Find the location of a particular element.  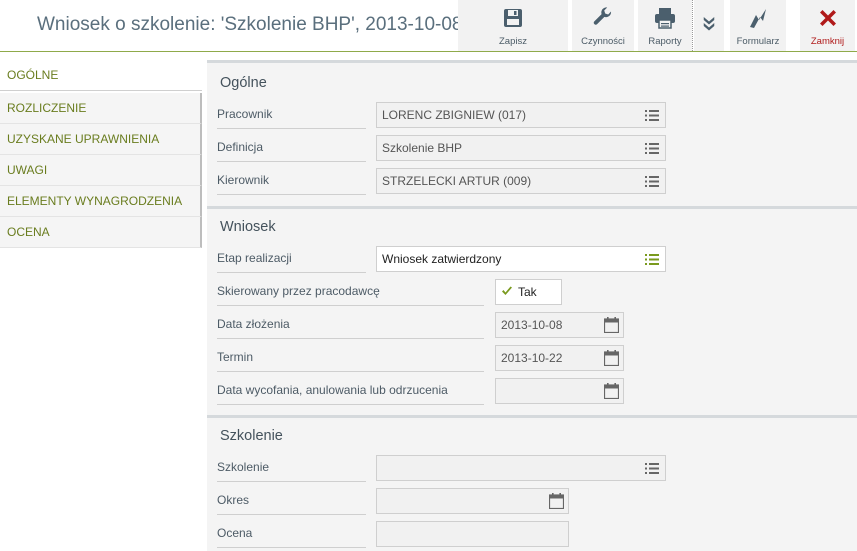

reports-button: Raporty is located at coordinates (665, 25).